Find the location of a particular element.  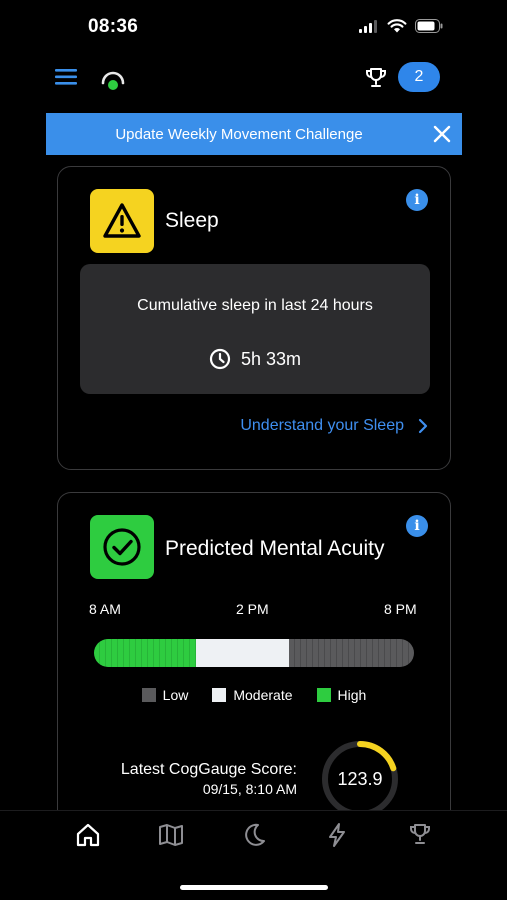

status-icons is located at coordinates (401, 26).